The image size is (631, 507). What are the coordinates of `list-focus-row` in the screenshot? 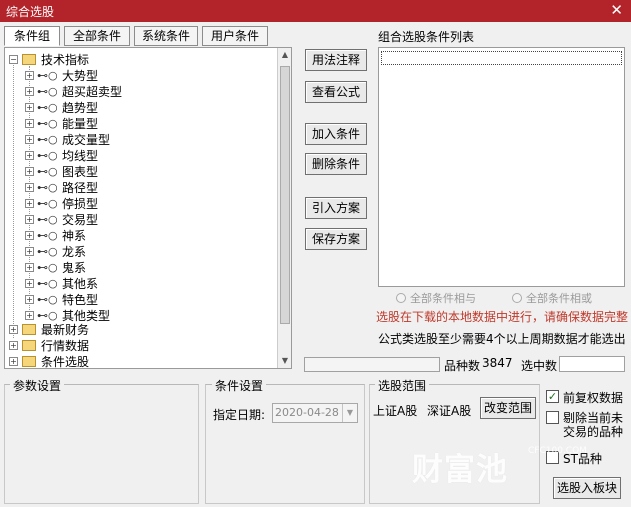 It's located at (501, 58).